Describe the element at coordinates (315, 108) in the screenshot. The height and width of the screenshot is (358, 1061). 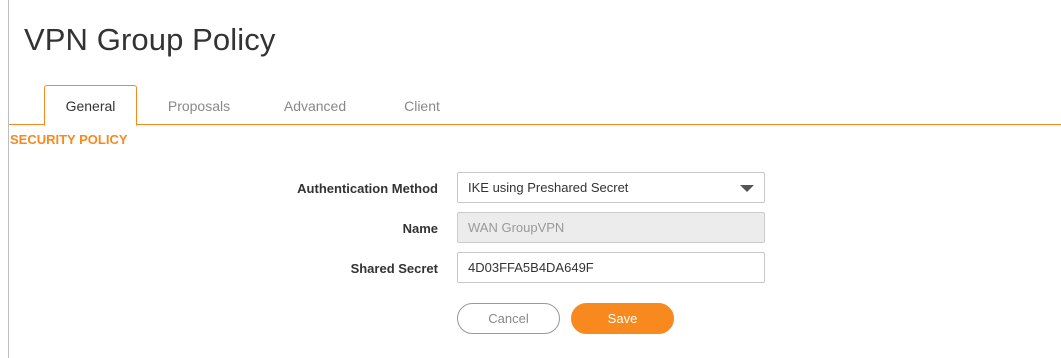
I see `tab-advanced: Advanced` at that location.